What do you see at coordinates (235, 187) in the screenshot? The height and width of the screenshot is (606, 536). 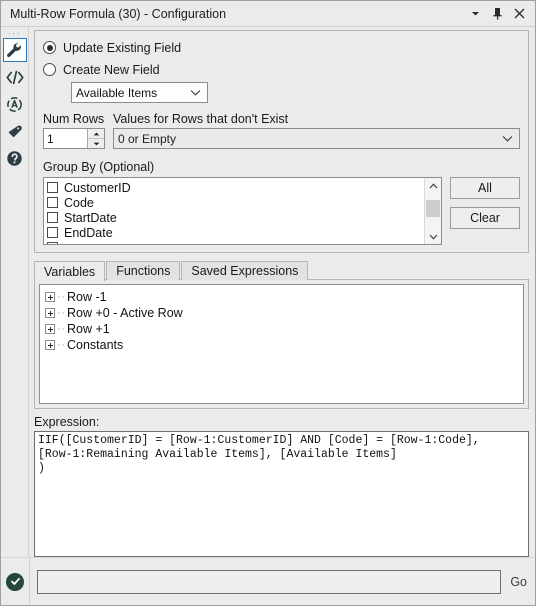 I see `list-item: CustomerID` at bounding box center [235, 187].